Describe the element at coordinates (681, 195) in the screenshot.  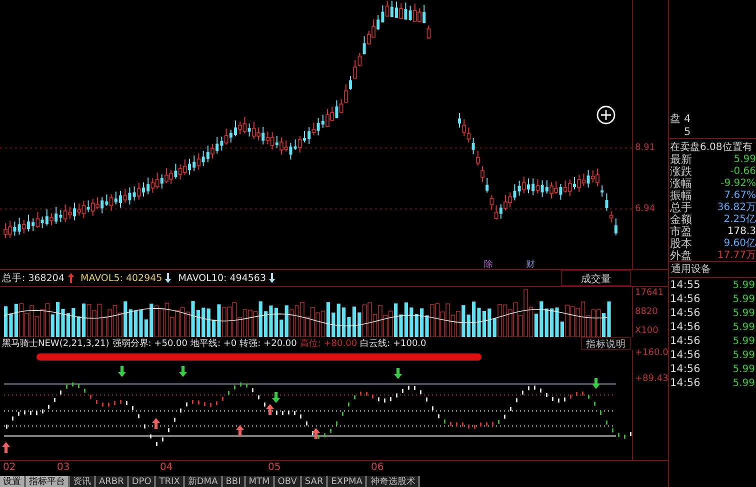
I see `stat-label: 振幅` at that location.